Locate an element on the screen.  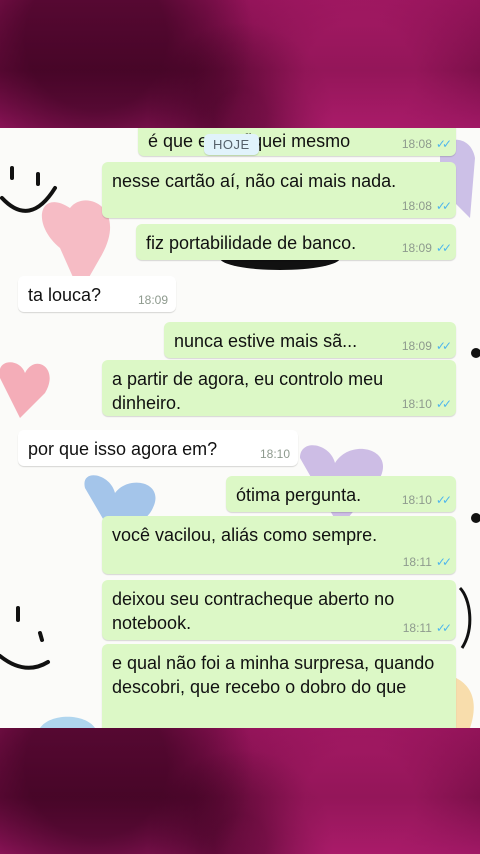
magenta-frame-top is located at coordinates (240, 64).